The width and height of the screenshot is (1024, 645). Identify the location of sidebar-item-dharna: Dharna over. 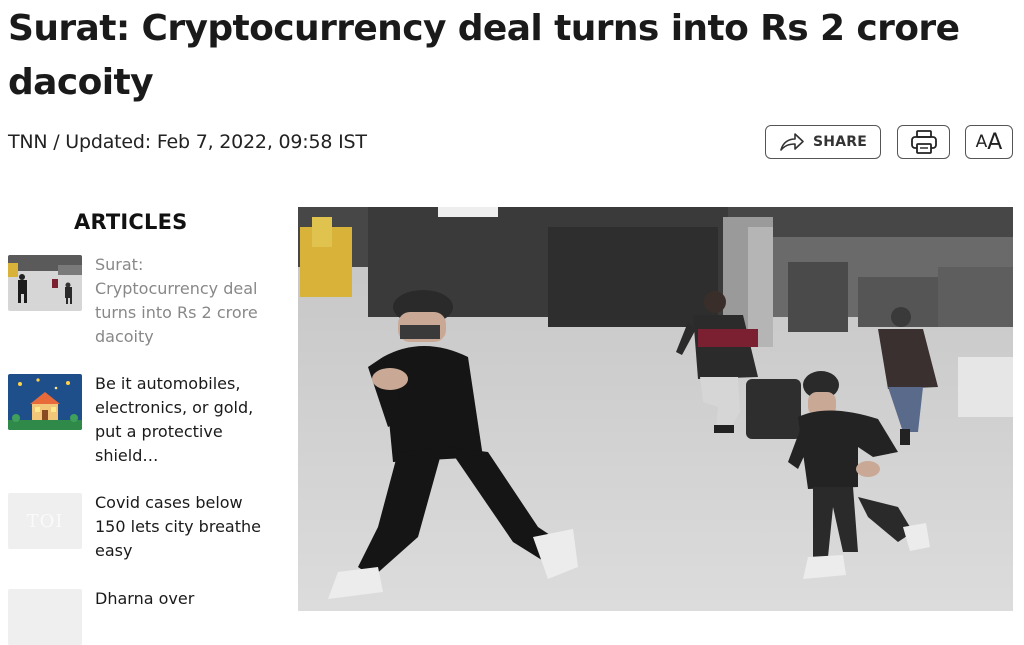
(138, 616).